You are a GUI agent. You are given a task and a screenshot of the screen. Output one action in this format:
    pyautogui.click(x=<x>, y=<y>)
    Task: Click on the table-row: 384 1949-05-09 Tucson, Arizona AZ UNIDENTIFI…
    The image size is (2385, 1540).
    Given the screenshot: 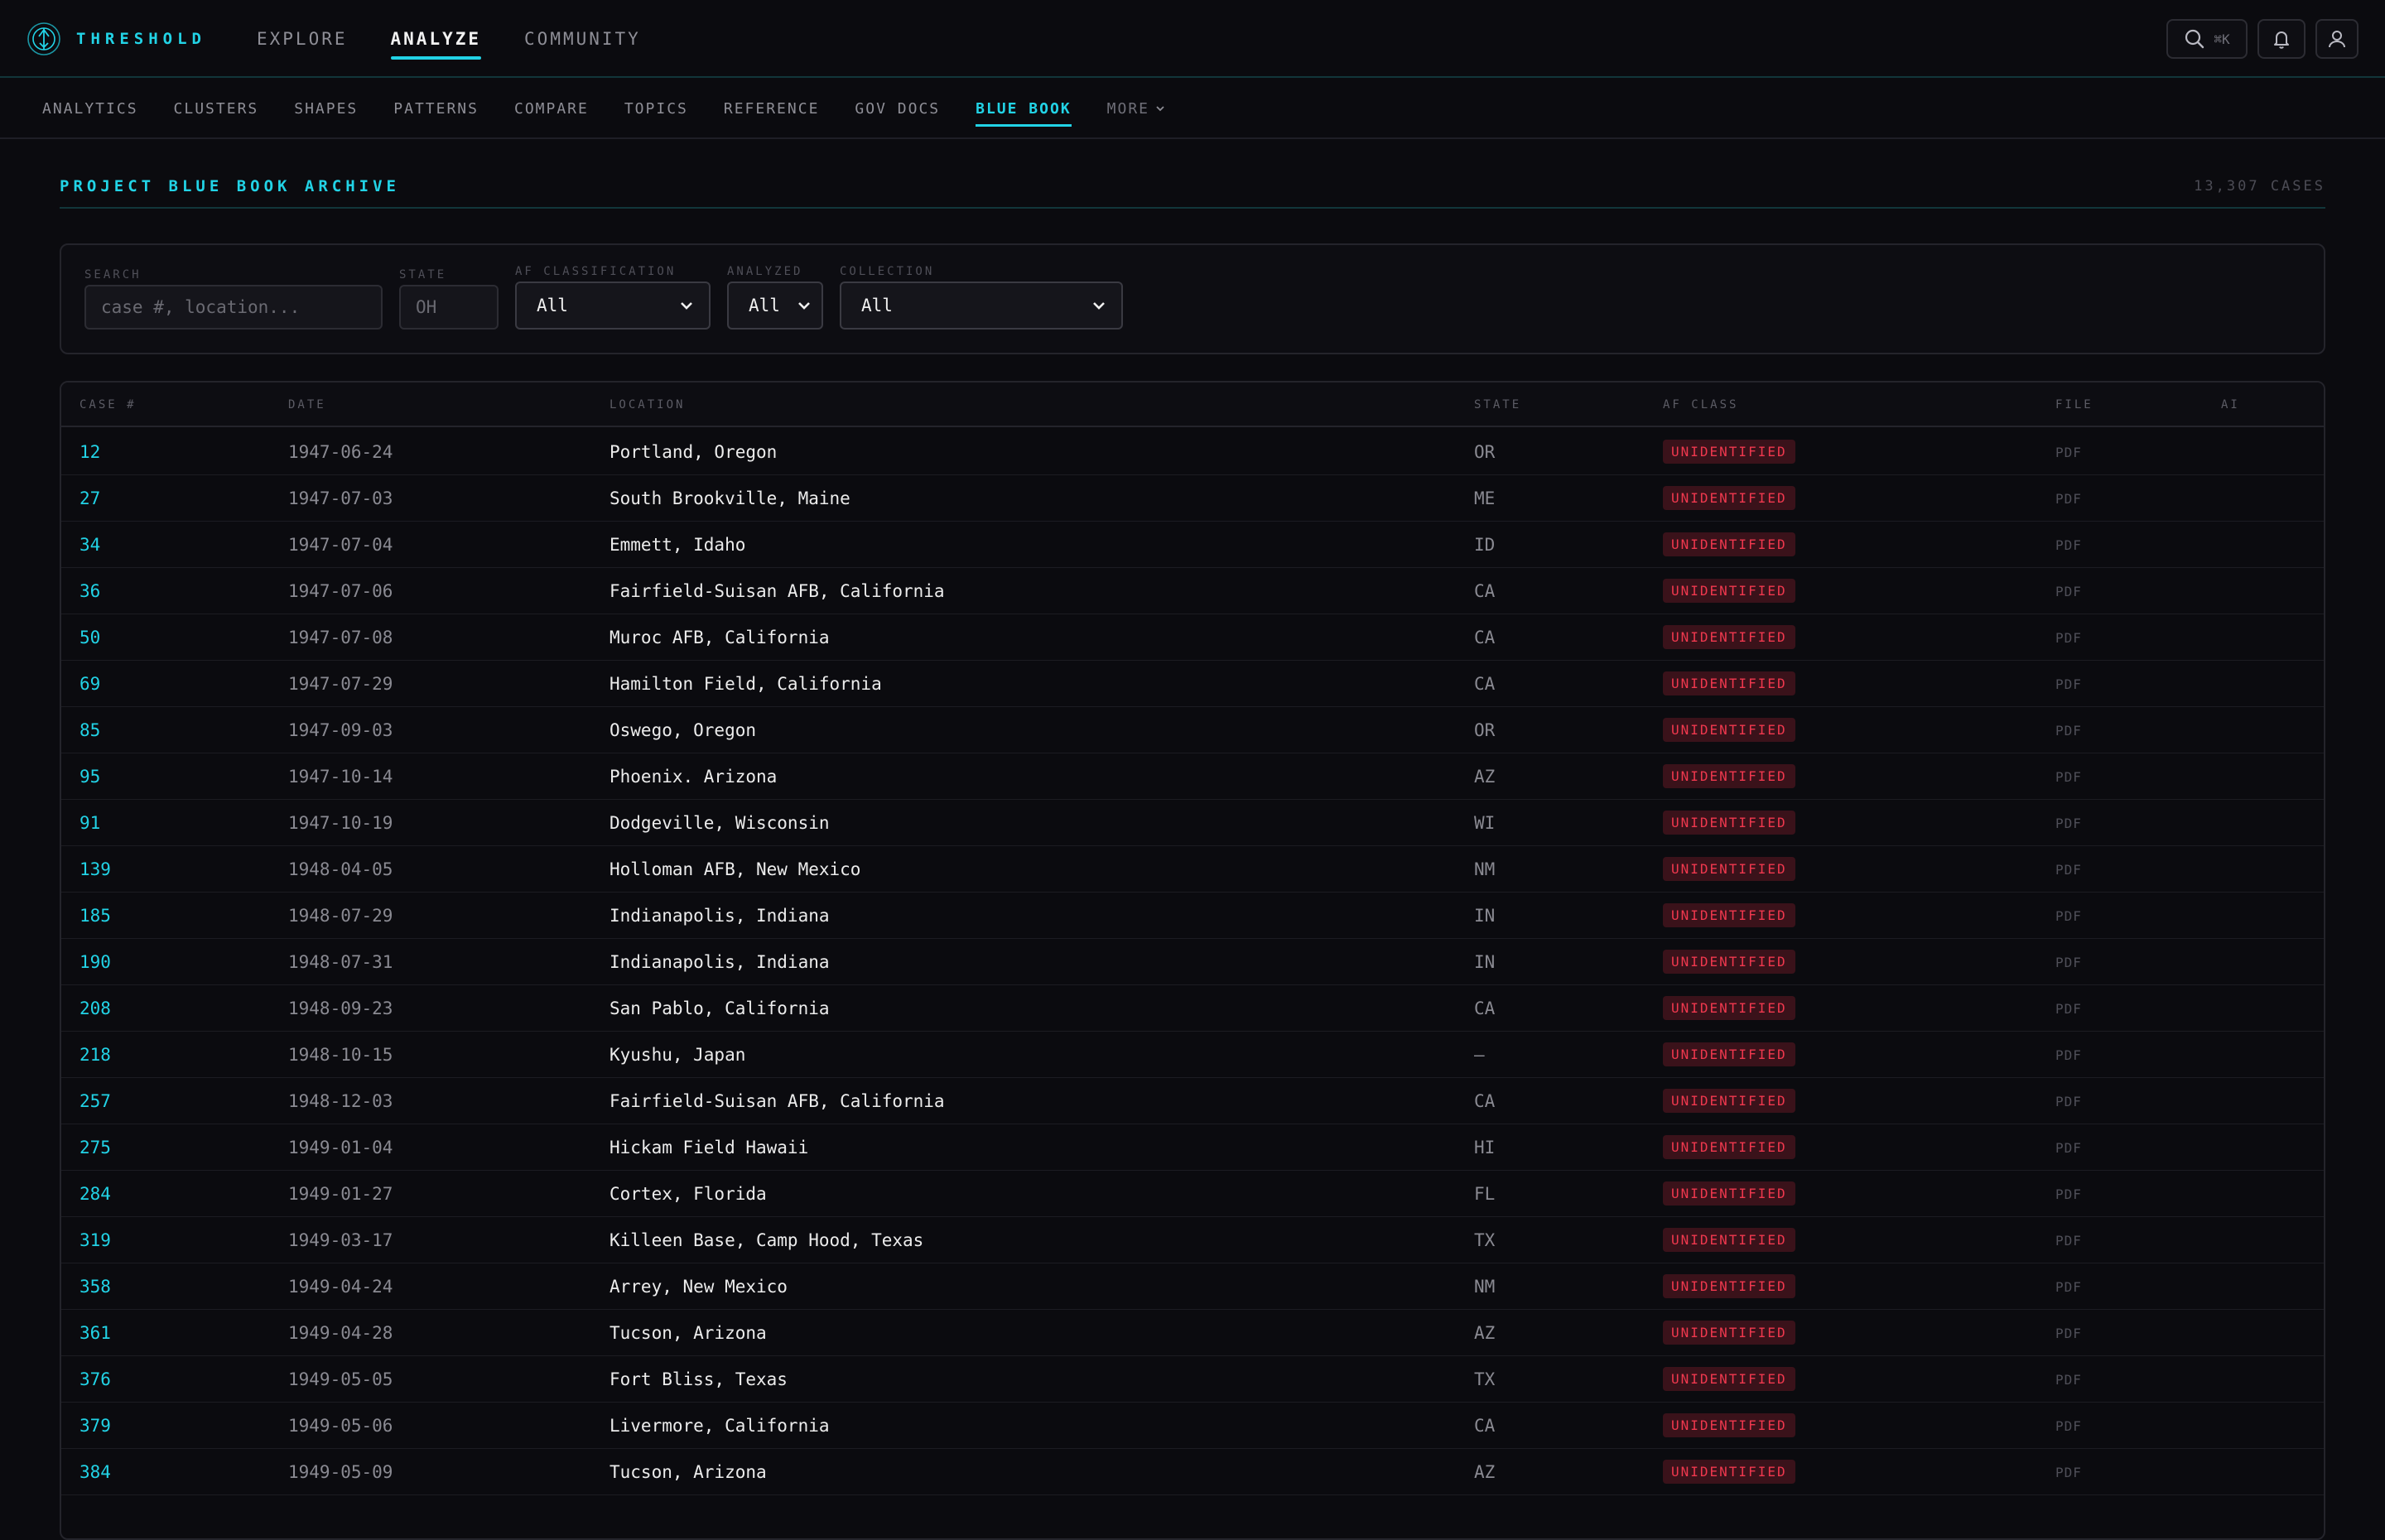 What is the action you would take?
    pyautogui.click(x=1192, y=1472)
    